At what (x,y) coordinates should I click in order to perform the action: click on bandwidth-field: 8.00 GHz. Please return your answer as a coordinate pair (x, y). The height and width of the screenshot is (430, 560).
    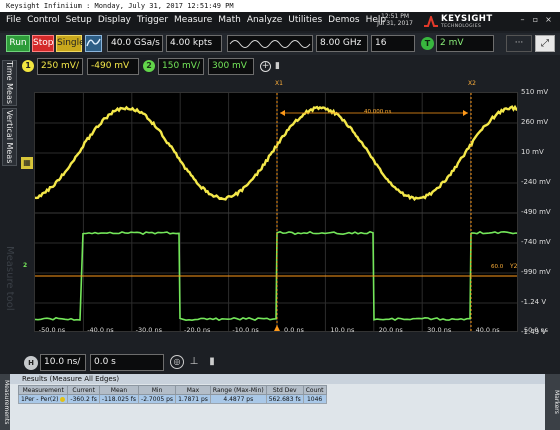
    Looking at the image, I should click on (342, 43).